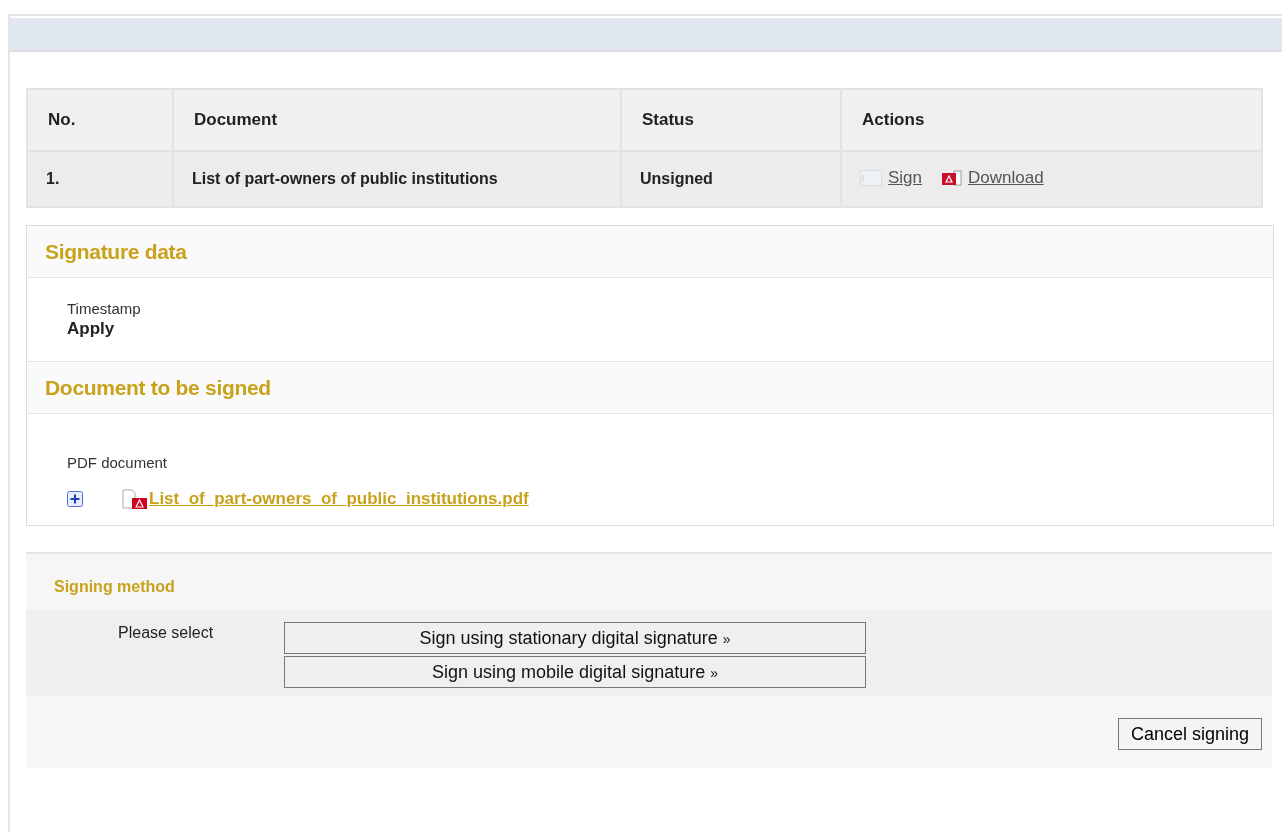 The width and height of the screenshot is (1282, 832). I want to click on field-label: PDF document, so click(118, 462).